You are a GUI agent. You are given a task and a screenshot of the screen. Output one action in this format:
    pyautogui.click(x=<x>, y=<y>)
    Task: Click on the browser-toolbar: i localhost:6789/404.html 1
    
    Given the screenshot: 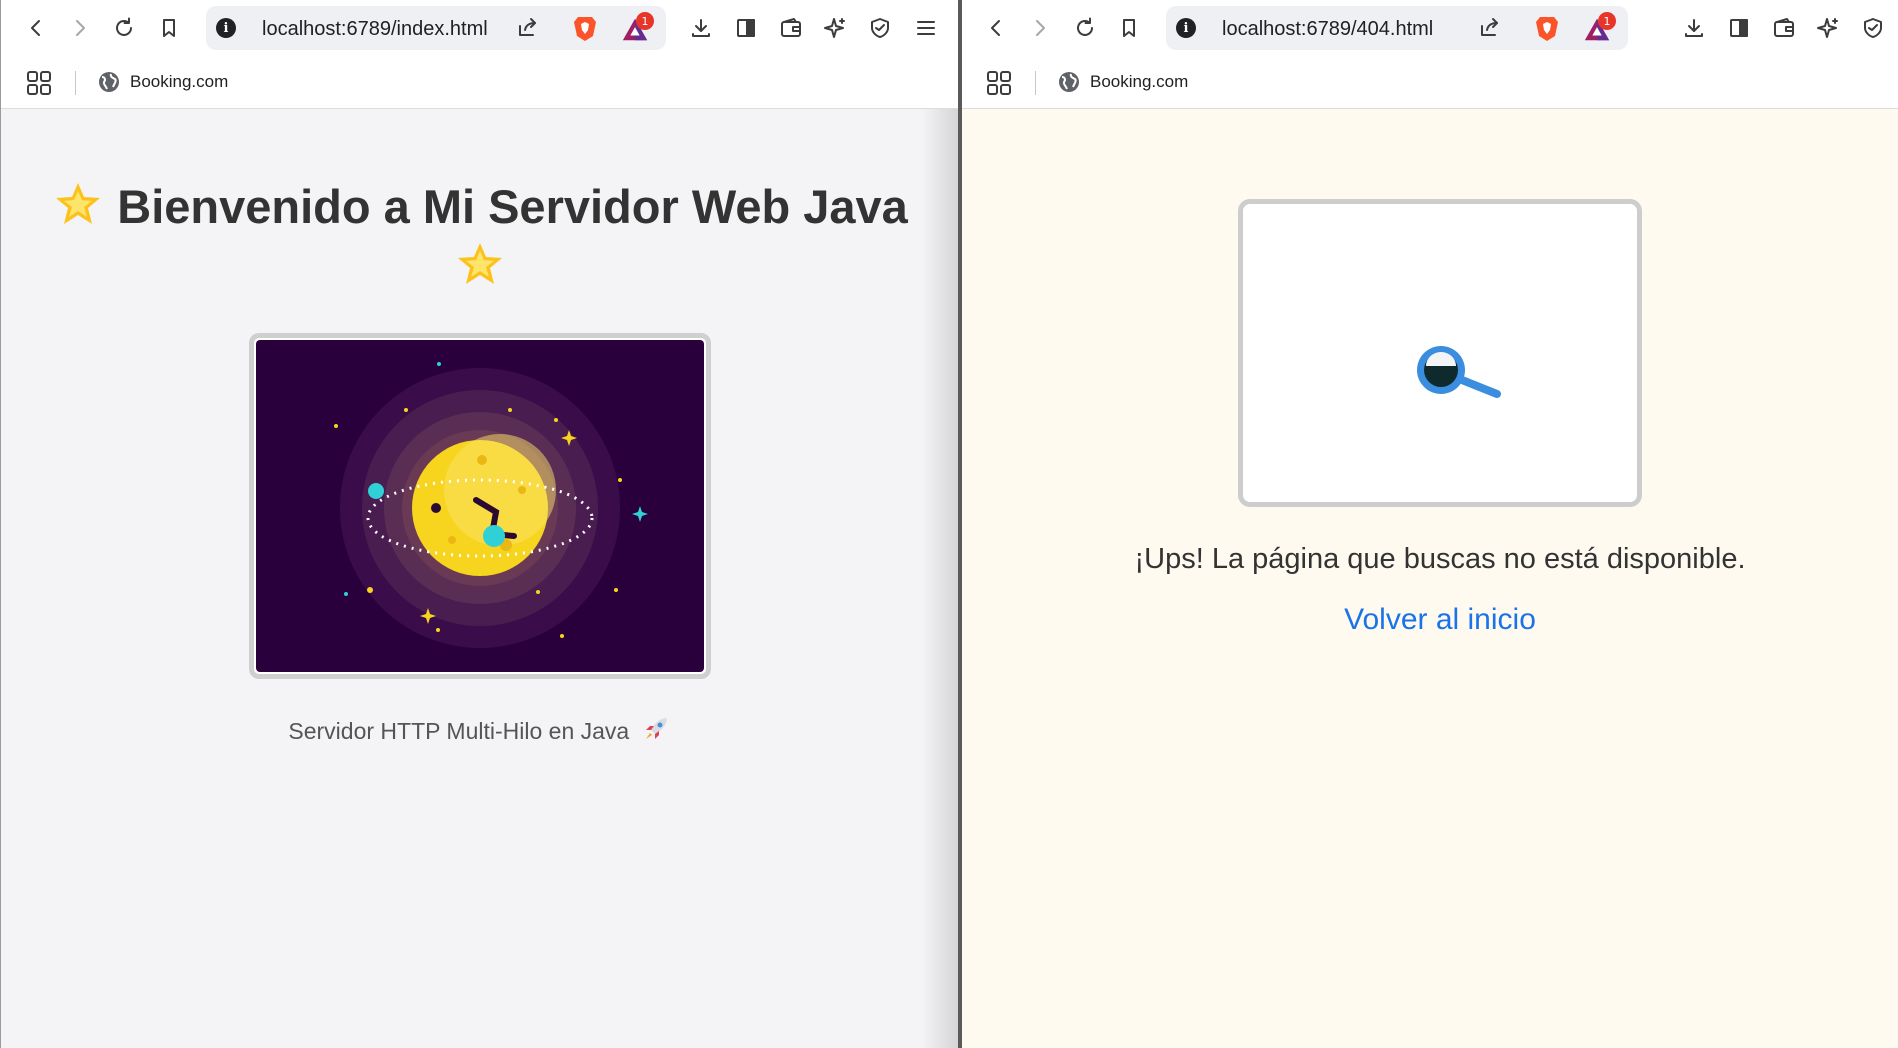 What is the action you would take?
    pyautogui.click(x=1430, y=28)
    